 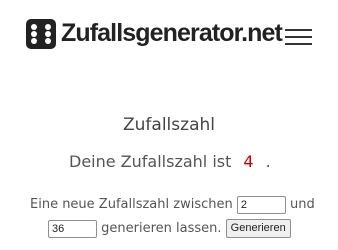 I want to click on hamburger-menu-icon, so click(x=298, y=37).